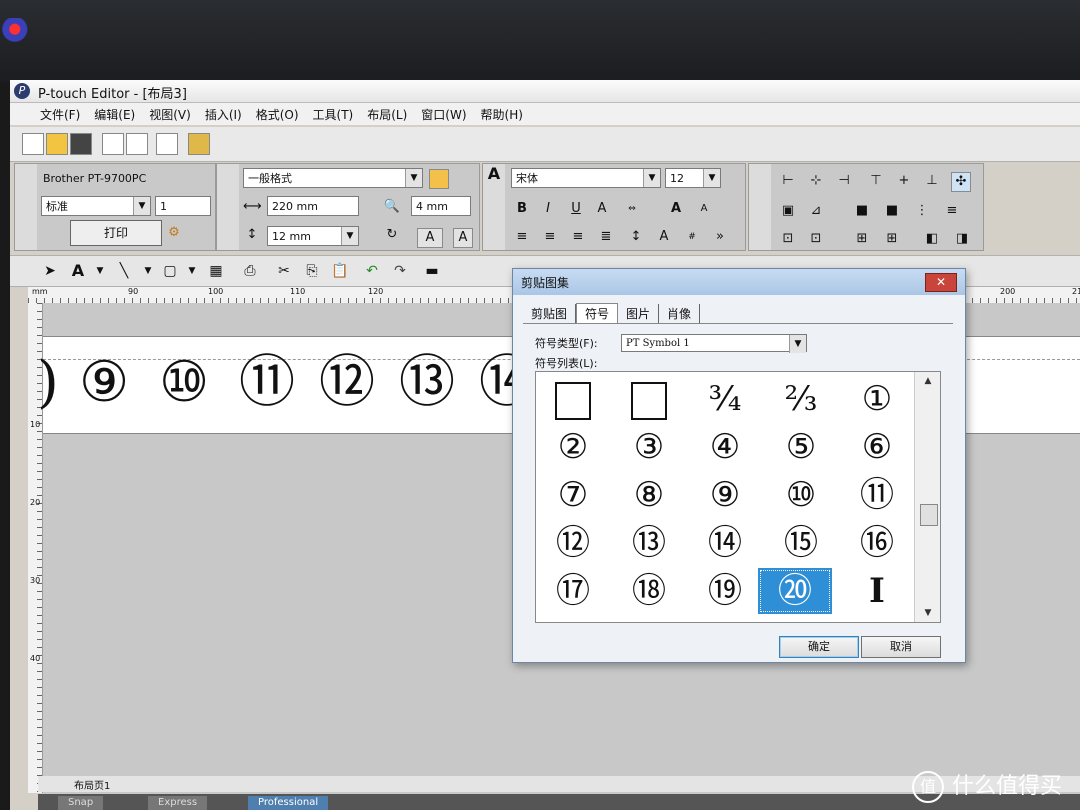 This screenshot has width=1080, height=810. What do you see at coordinates (550, 314) in the screenshot?
I see `tab-clipart: 剪贴图` at bounding box center [550, 314].